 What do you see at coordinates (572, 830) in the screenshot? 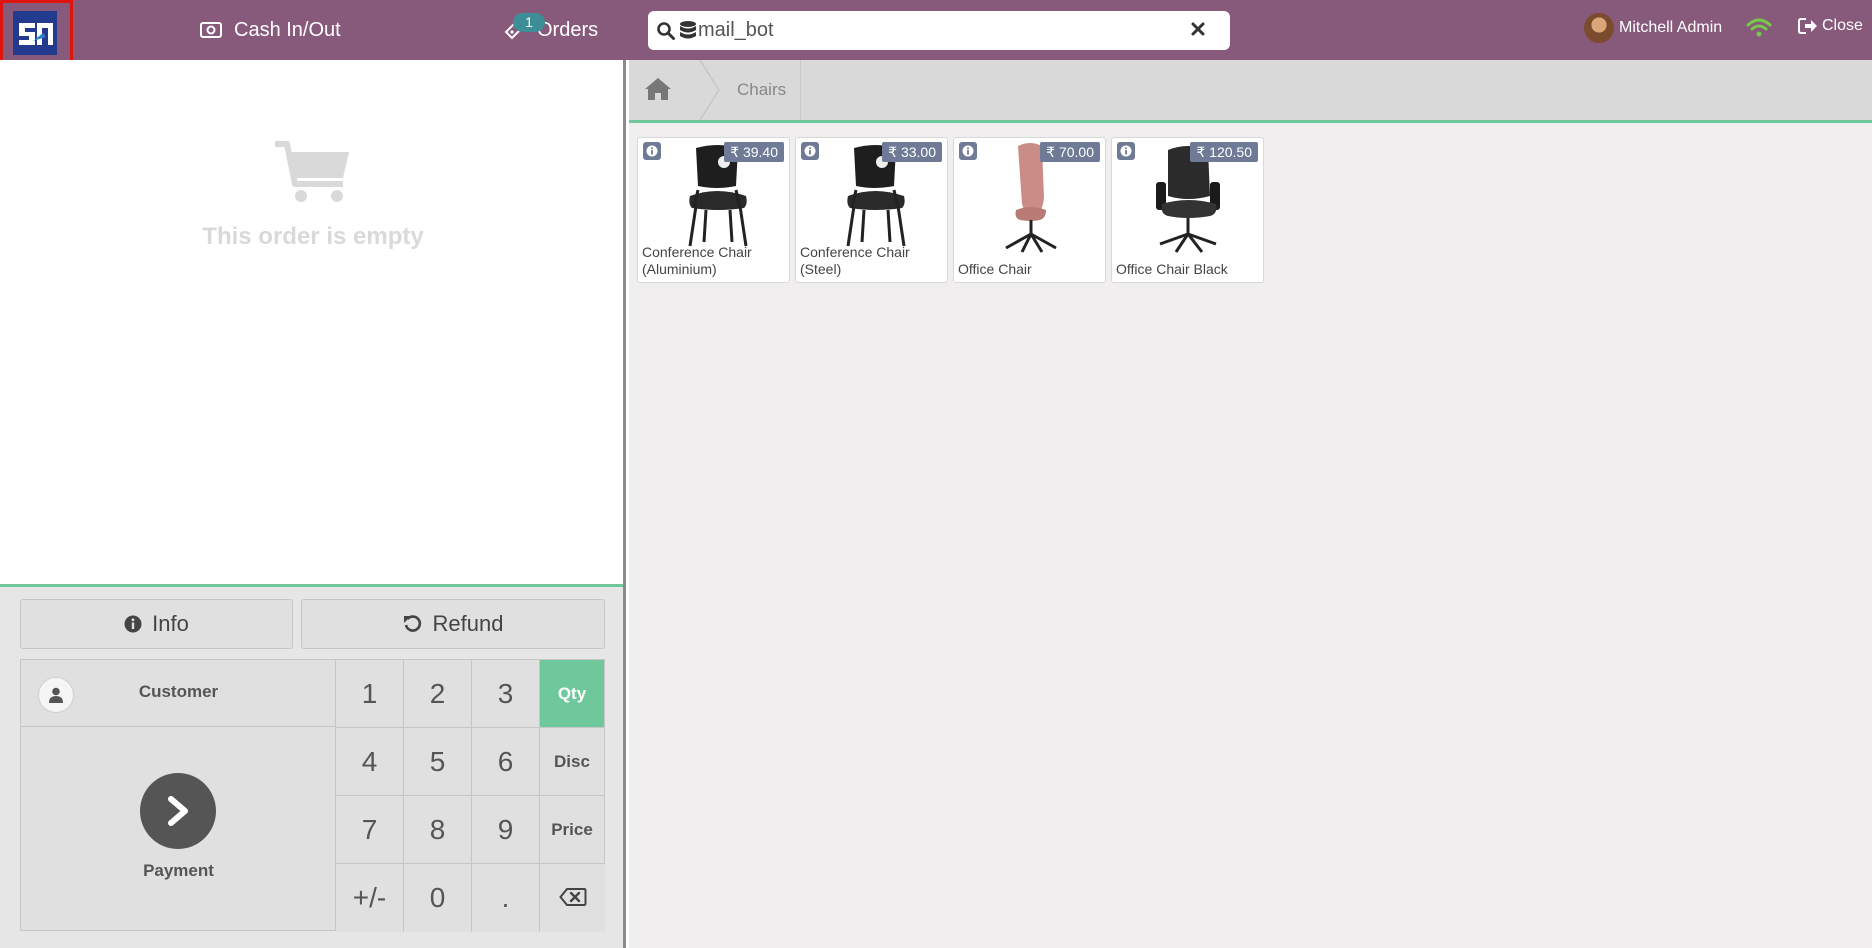
I see `mode-price-button: Price` at bounding box center [572, 830].